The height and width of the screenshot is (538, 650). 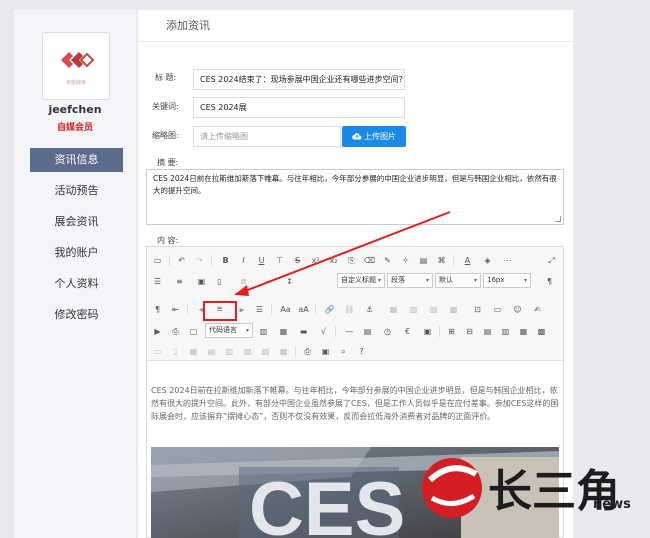 I want to click on ordered-list-icon: ≡, so click(x=179, y=281).